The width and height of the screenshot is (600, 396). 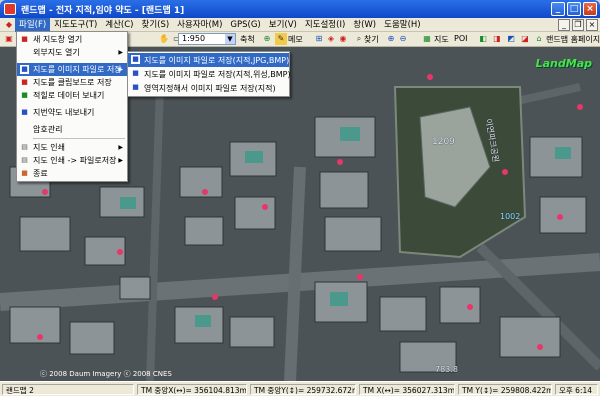 I want to click on status-document: 랜드맵 2, so click(x=68, y=389).